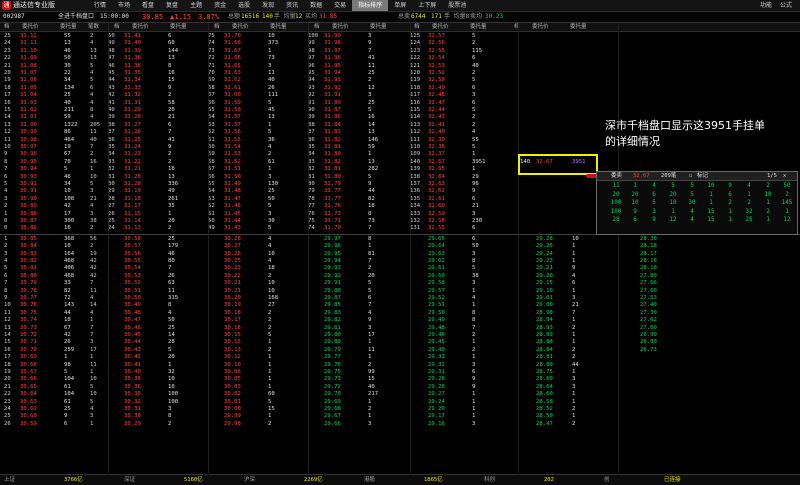 The height and width of the screenshot is (485, 800). I want to click on bid-row: 26 30.59 6 1 30.29 2 29.98 2 29.66 3 29.16 3 28.47 2, so click(400, 424).